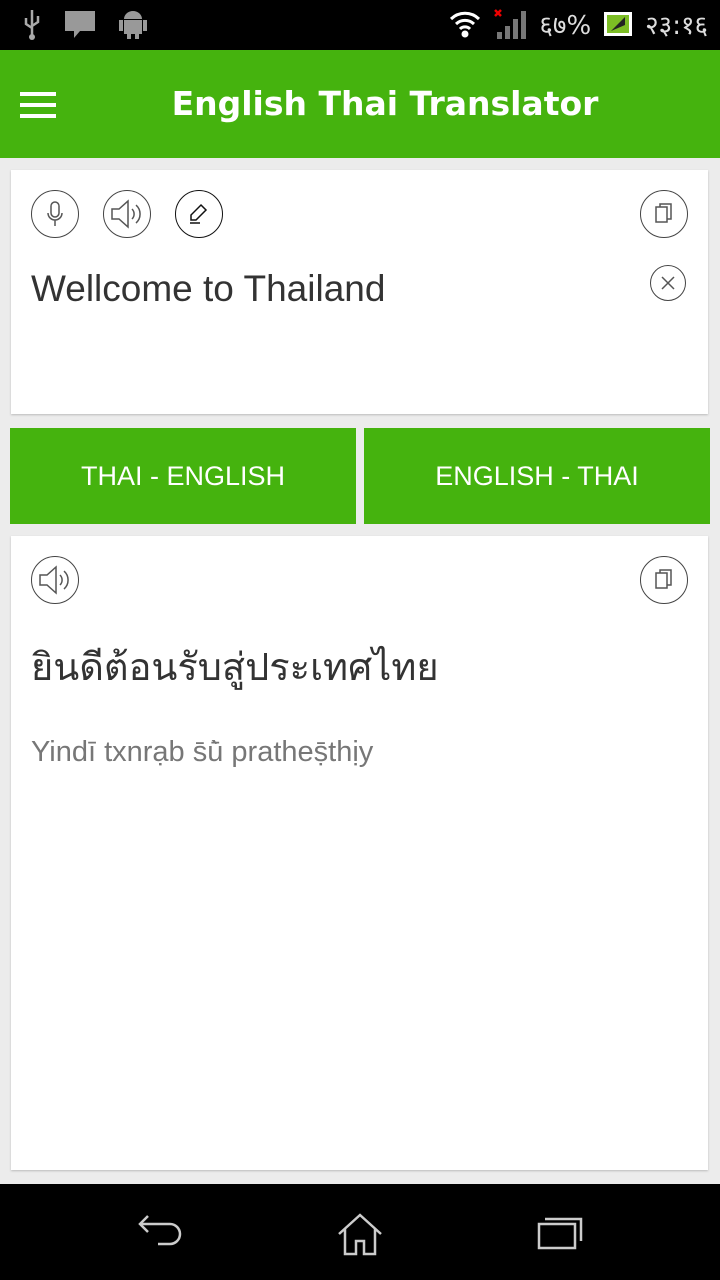 This screenshot has height=1280, width=720. I want to click on battery-percent: ६७%, so click(565, 26).